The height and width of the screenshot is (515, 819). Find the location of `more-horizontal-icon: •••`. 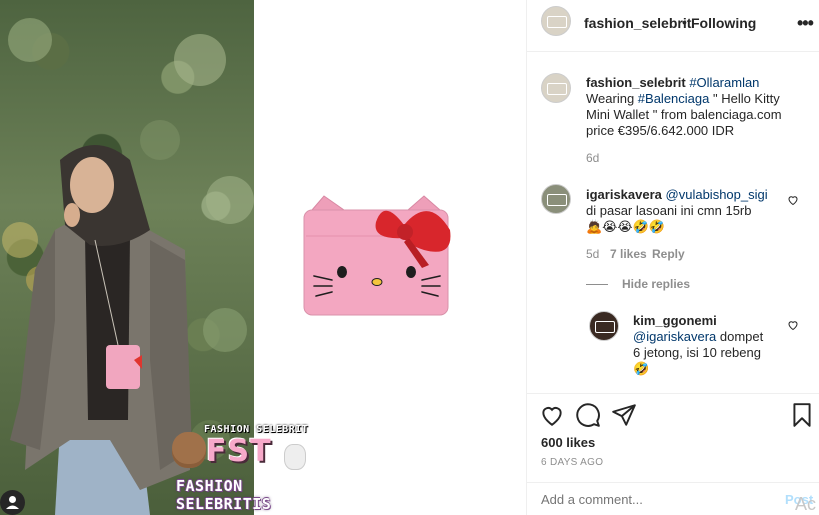

more-horizontal-icon: ••• is located at coordinates (805, 23).